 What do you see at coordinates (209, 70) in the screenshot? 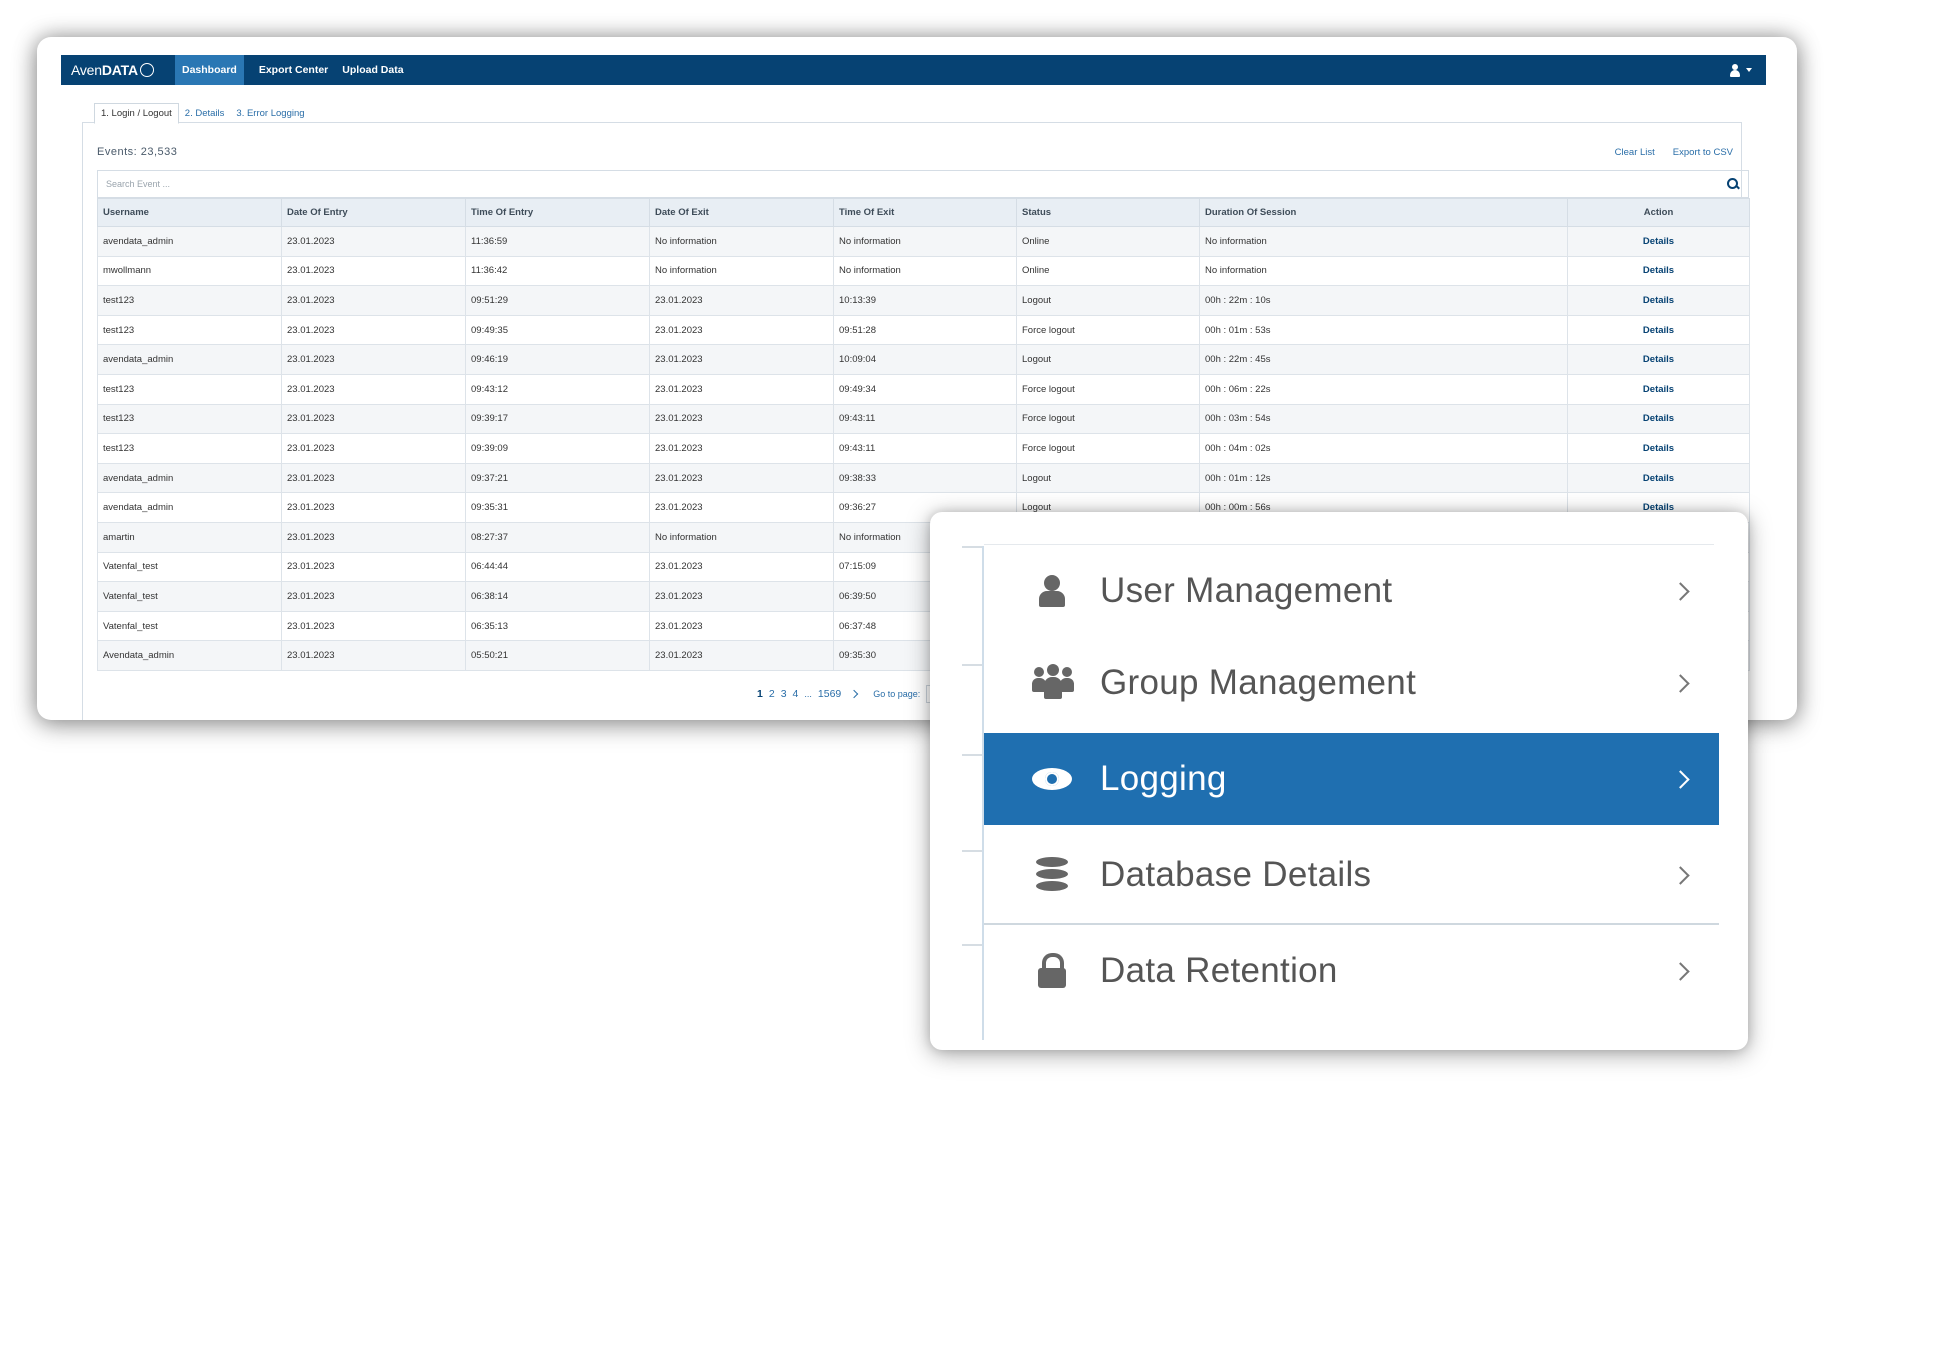
I see `nav-dashboard: Dashboard` at bounding box center [209, 70].